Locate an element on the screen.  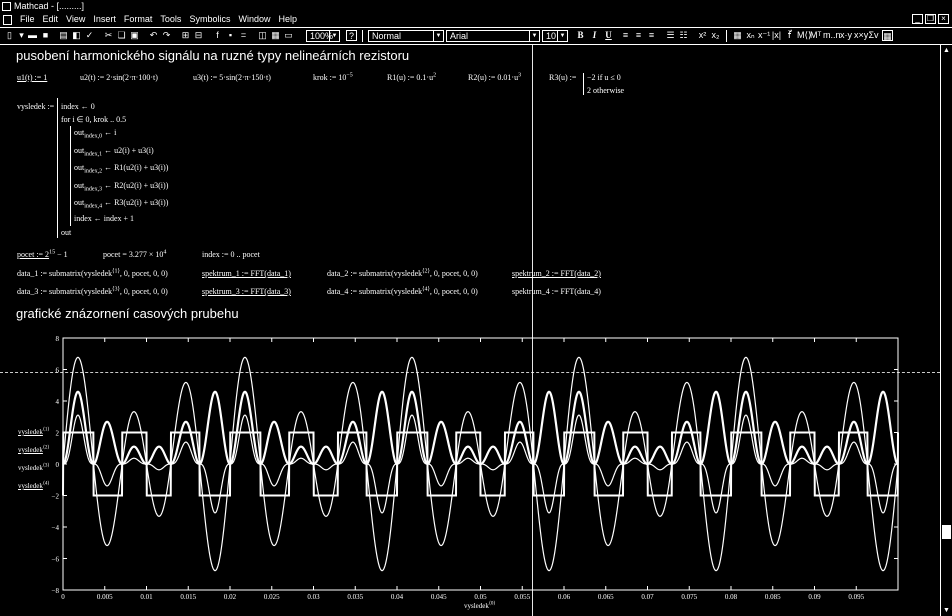
restore-icon: ❐ is located at coordinates (930, 19).